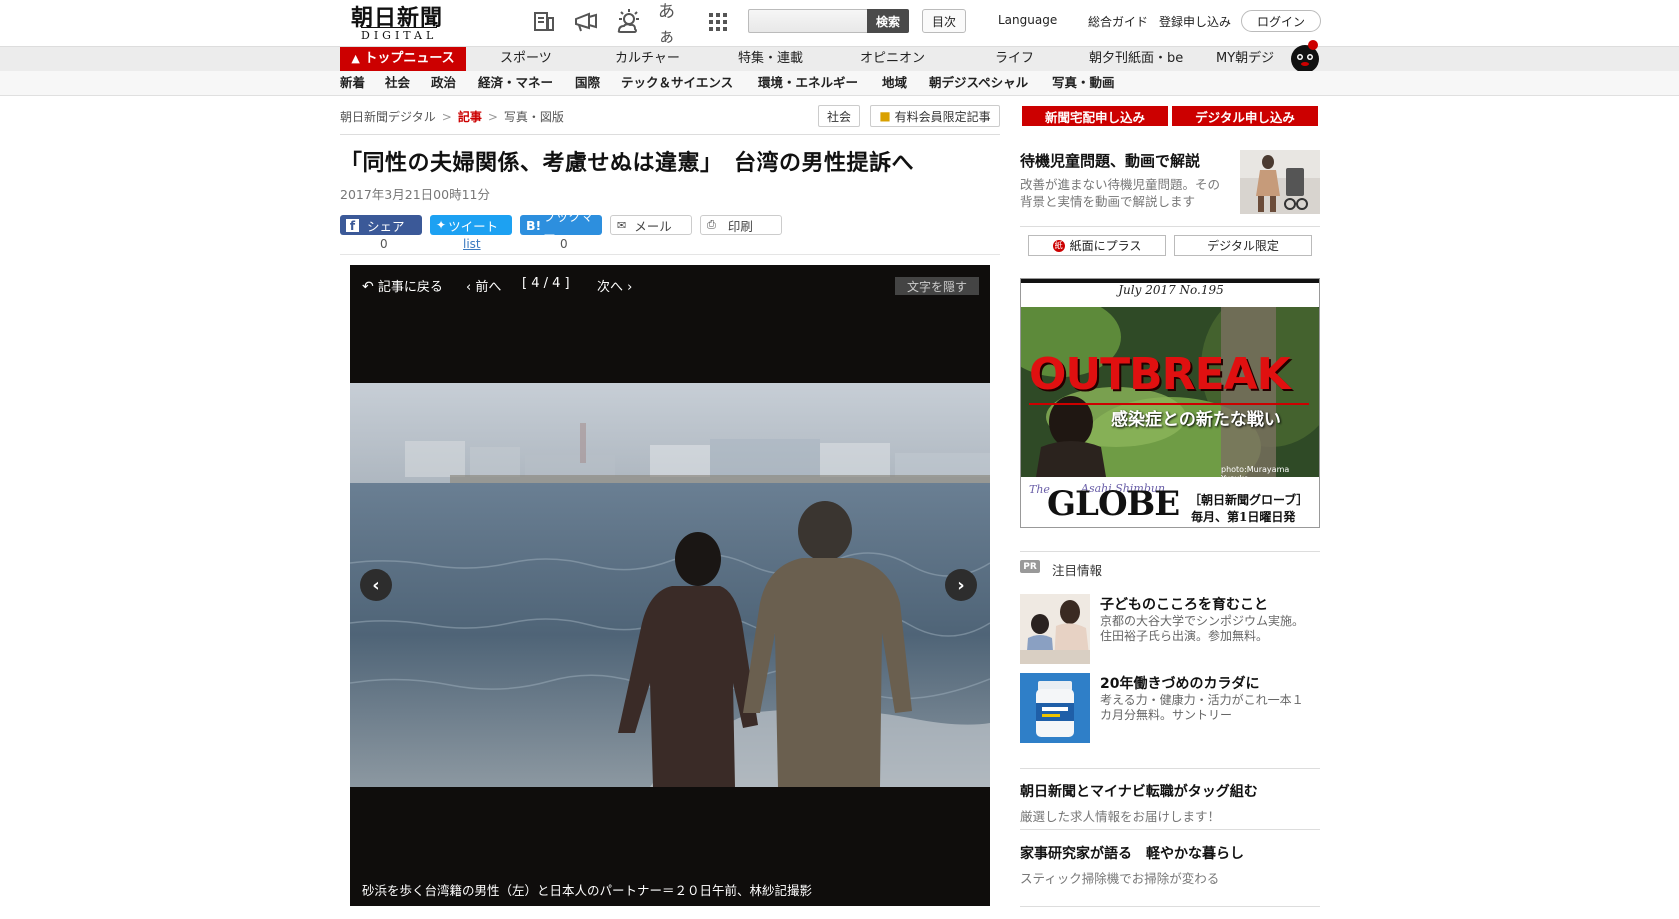 Image resolution: width=1679 pixels, height=919 pixels. I want to click on tab-paper-plus: 紙 紙面にプラス, so click(1097, 245).